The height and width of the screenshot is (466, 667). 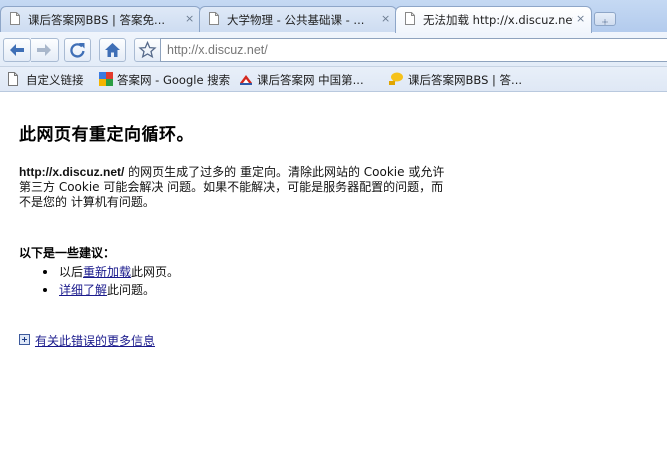 I want to click on khda-bbs-icon, so click(x=396, y=78).